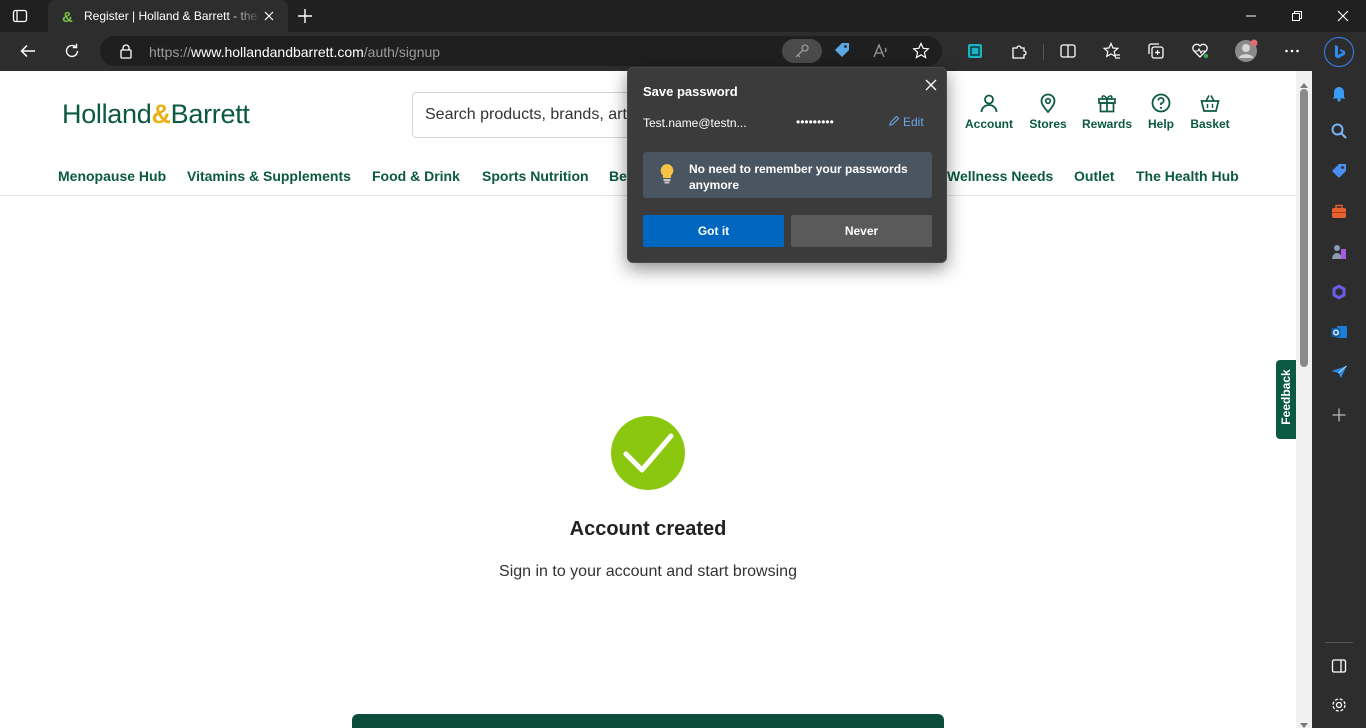 The height and width of the screenshot is (728, 1366). What do you see at coordinates (1094, 176) in the screenshot?
I see `nav-outlet: Outlet` at bounding box center [1094, 176].